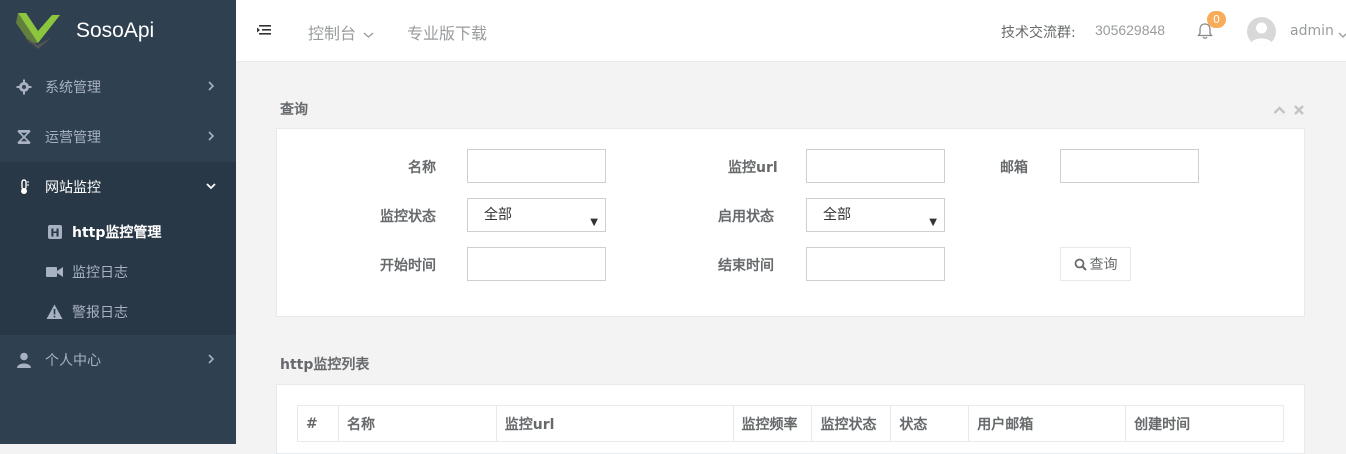 Image resolution: width=1346 pixels, height=454 pixels. What do you see at coordinates (118, 359) in the screenshot?
I see `sidebar-item-profile: 个人中心` at bounding box center [118, 359].